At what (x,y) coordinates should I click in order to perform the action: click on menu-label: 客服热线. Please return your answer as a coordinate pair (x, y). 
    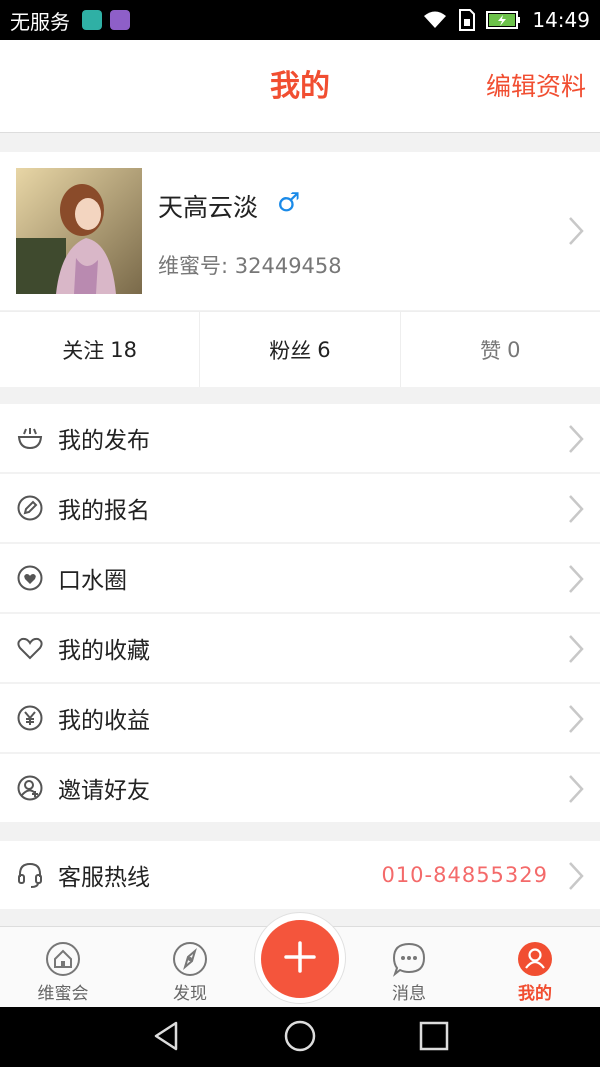
    Looking at the image, I should click on (104, 878).